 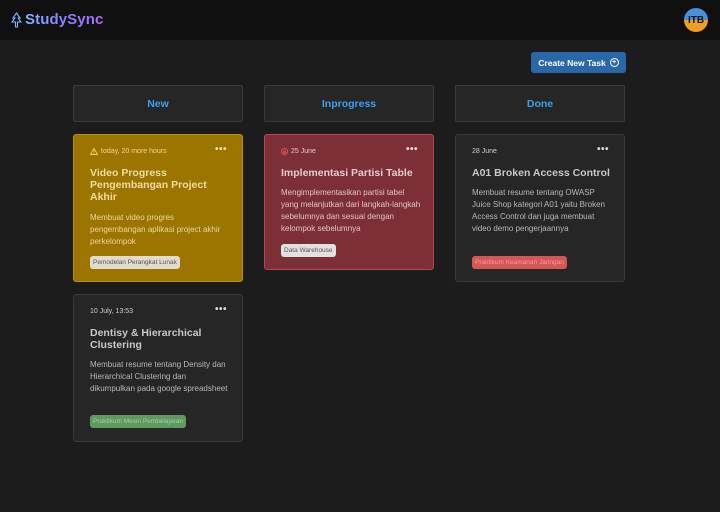 What do you see at coordinates (146, 339) in the screenshot?
I see `task-title: Dentisy & Hierarchical Clustering` at bounding box center [146, 339].